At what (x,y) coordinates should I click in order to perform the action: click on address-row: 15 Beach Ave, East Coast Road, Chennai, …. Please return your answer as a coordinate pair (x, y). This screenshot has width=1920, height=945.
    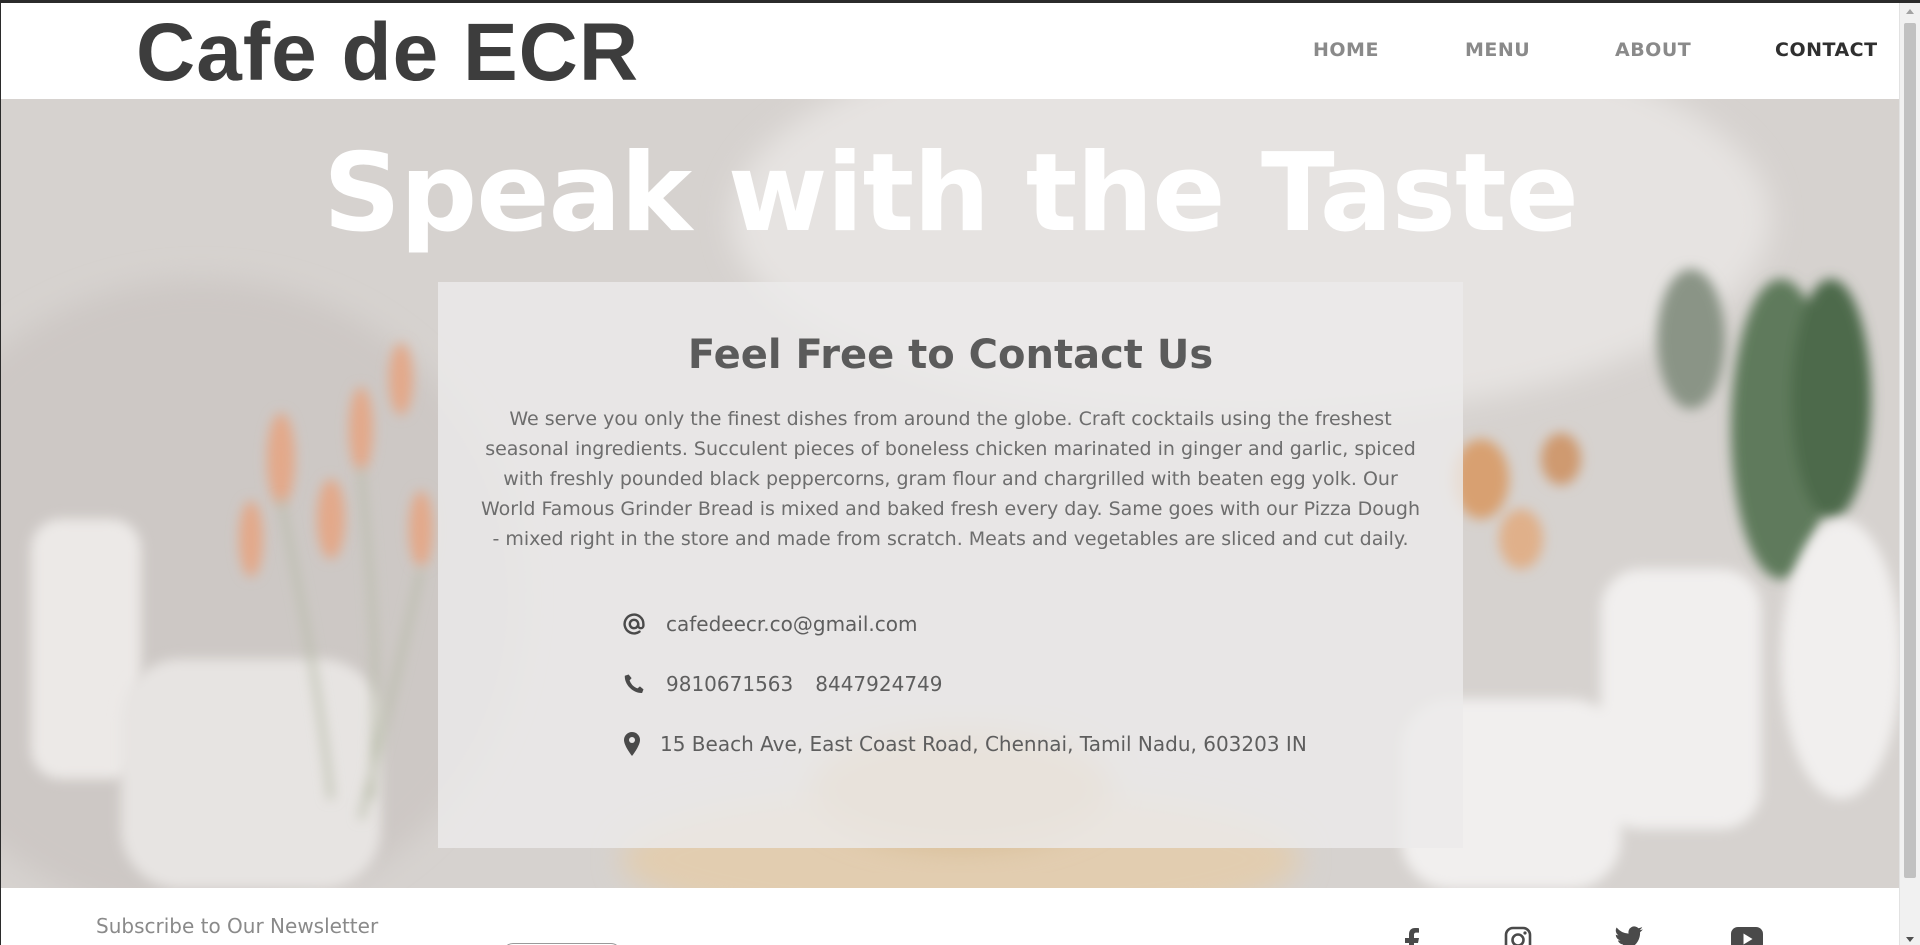
    Looking at the image, I should click on (964, 744).